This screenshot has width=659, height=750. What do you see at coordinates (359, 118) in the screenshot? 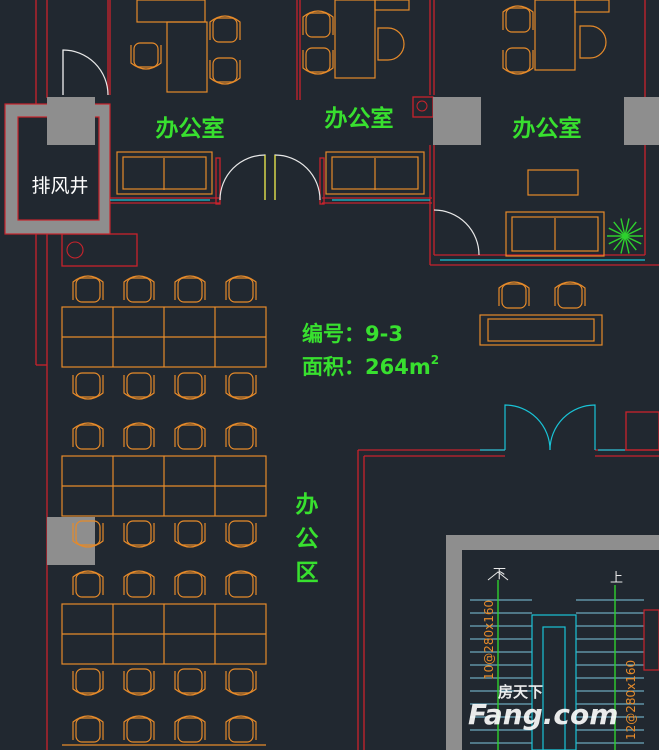
I see `office-label-2: 办公室` at bounding box center [359, 118].